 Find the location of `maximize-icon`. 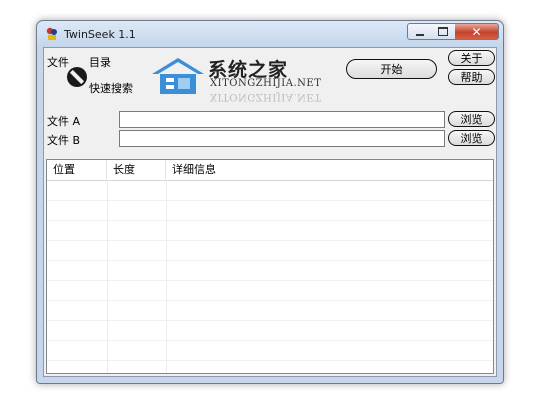

maximize-icon is located at coordinates (443, 31).